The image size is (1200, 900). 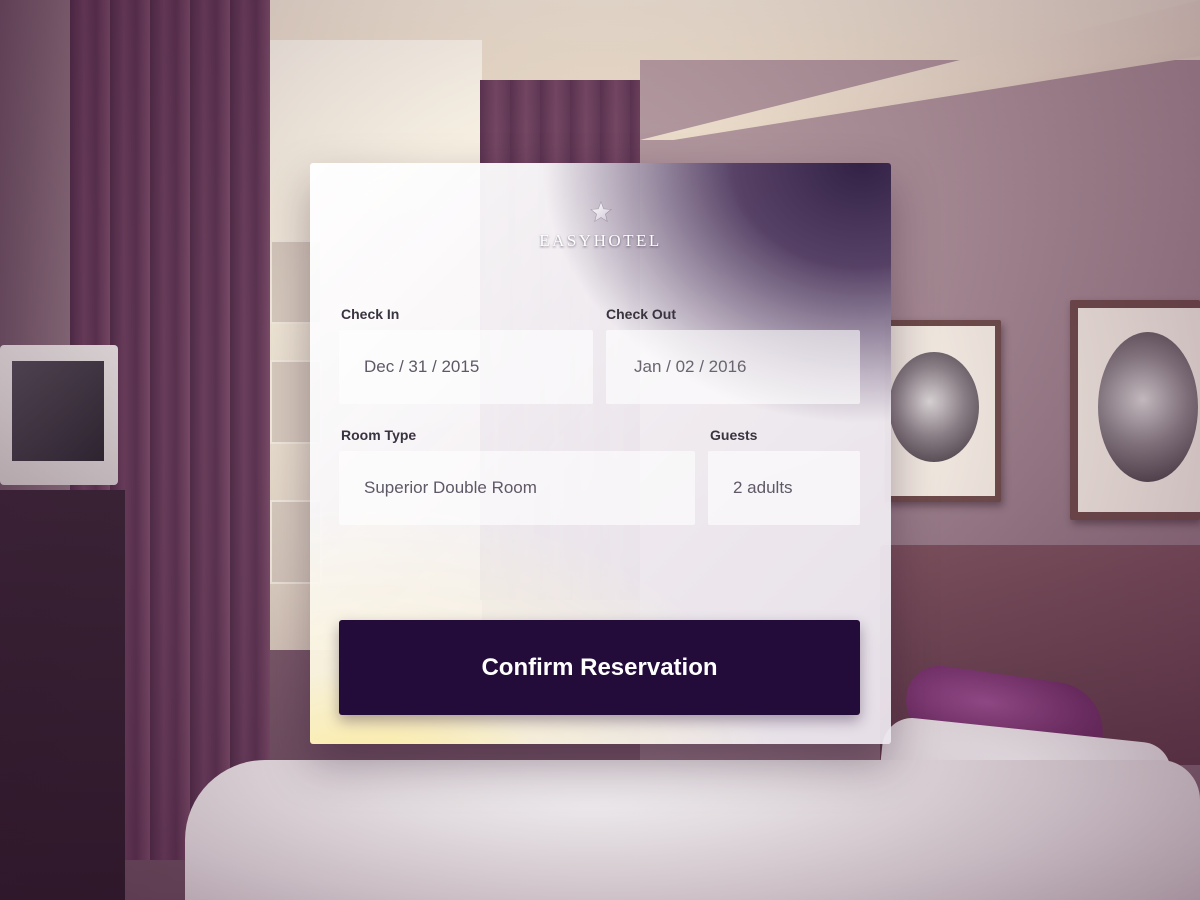 What do you see at coordinates (600, 226) in the screenshot?
I see `hotel-logo: EASYHOTEL` at bounding box center [600, 226].